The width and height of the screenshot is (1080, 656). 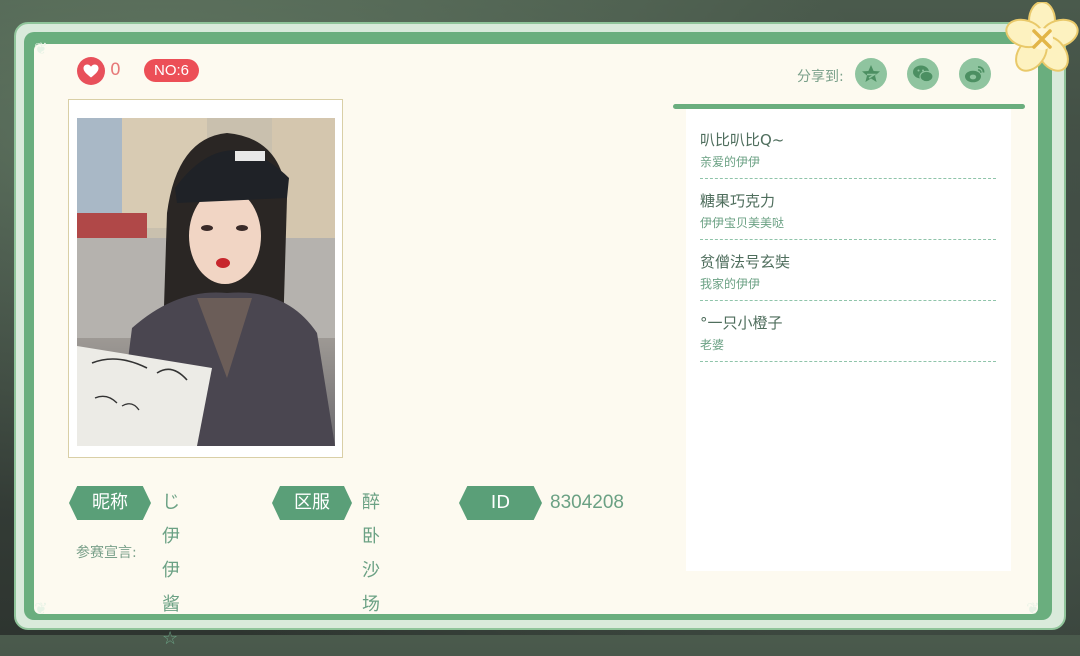 What do you see at coordinates (730, 162) in the screenshot?
I see `supporter-message: 亲爱的伊伊` at bounding box center [730, 162].